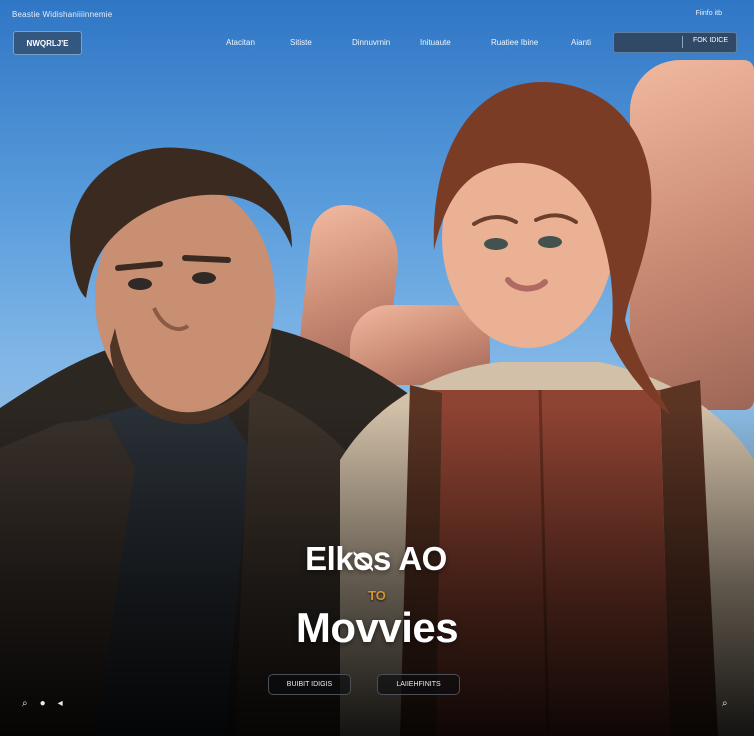 The image size is (754, 736). I want to click on search-submit-button: FOK IDICE, so click(710, 40).